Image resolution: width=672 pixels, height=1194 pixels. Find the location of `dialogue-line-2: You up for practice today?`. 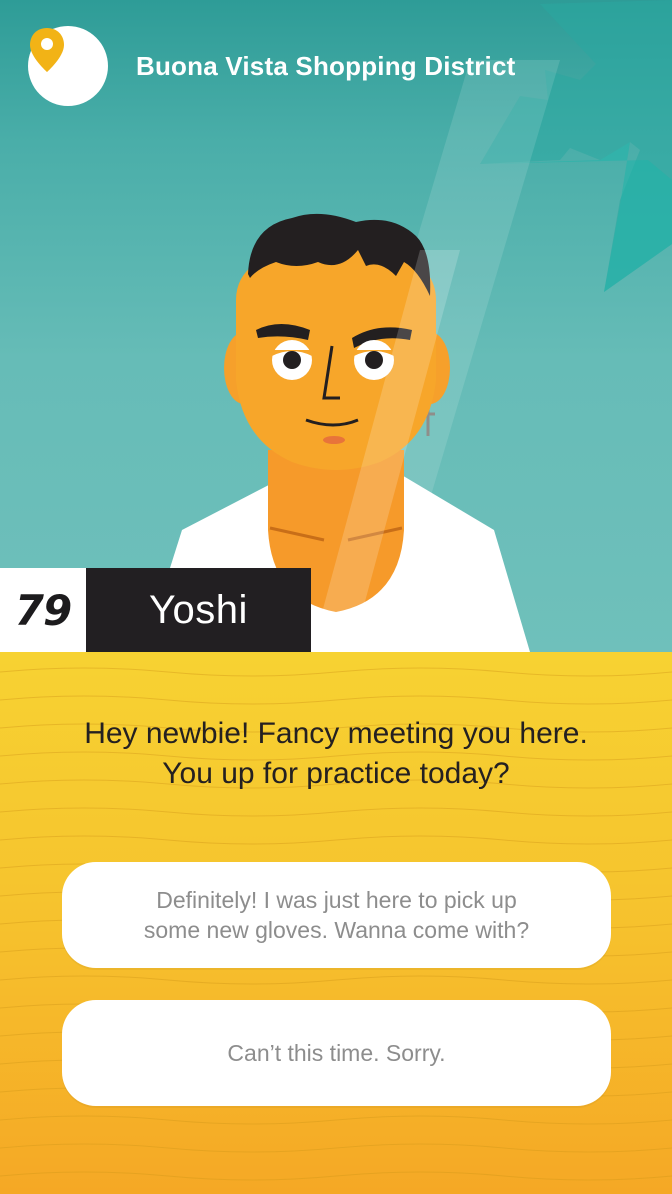

dialogue-line-2: You up for practice today? is located at coordinates (336, 773).